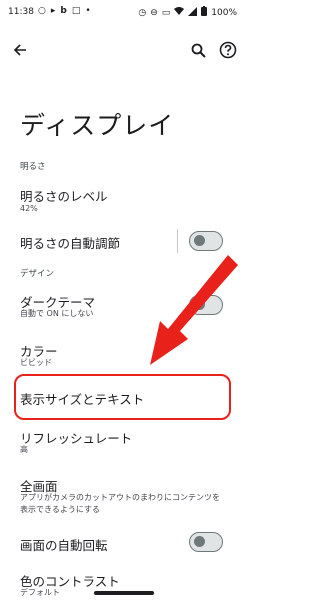 Image resolution: width=320 pixels, height=600 pixels. I want to click on setting-full-screen: 全画面 アプリがカメラのカットアウトのまわりにコンテンツを 表示できるようにする, so click(122, 495).